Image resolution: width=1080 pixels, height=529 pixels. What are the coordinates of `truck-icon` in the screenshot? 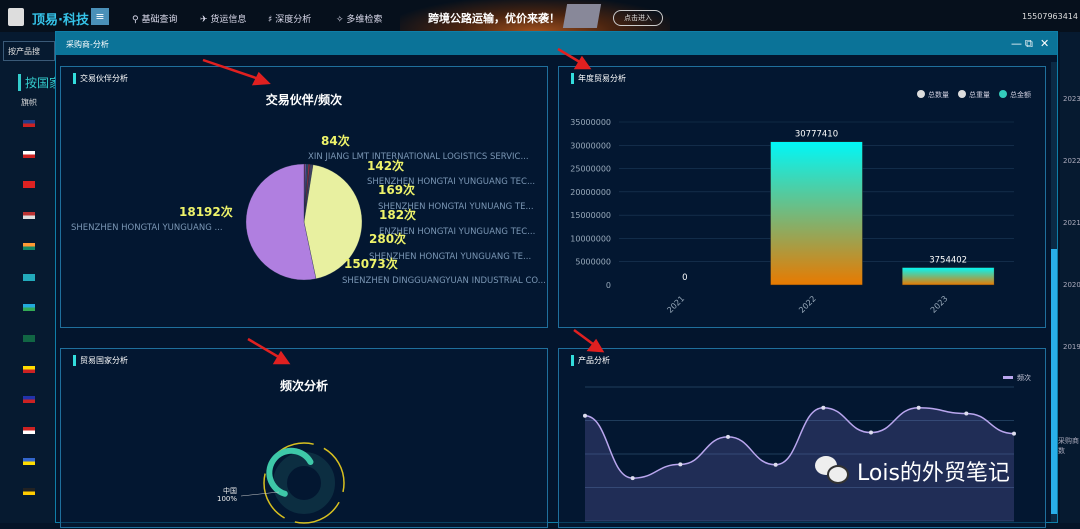 It's located at (582, 16).